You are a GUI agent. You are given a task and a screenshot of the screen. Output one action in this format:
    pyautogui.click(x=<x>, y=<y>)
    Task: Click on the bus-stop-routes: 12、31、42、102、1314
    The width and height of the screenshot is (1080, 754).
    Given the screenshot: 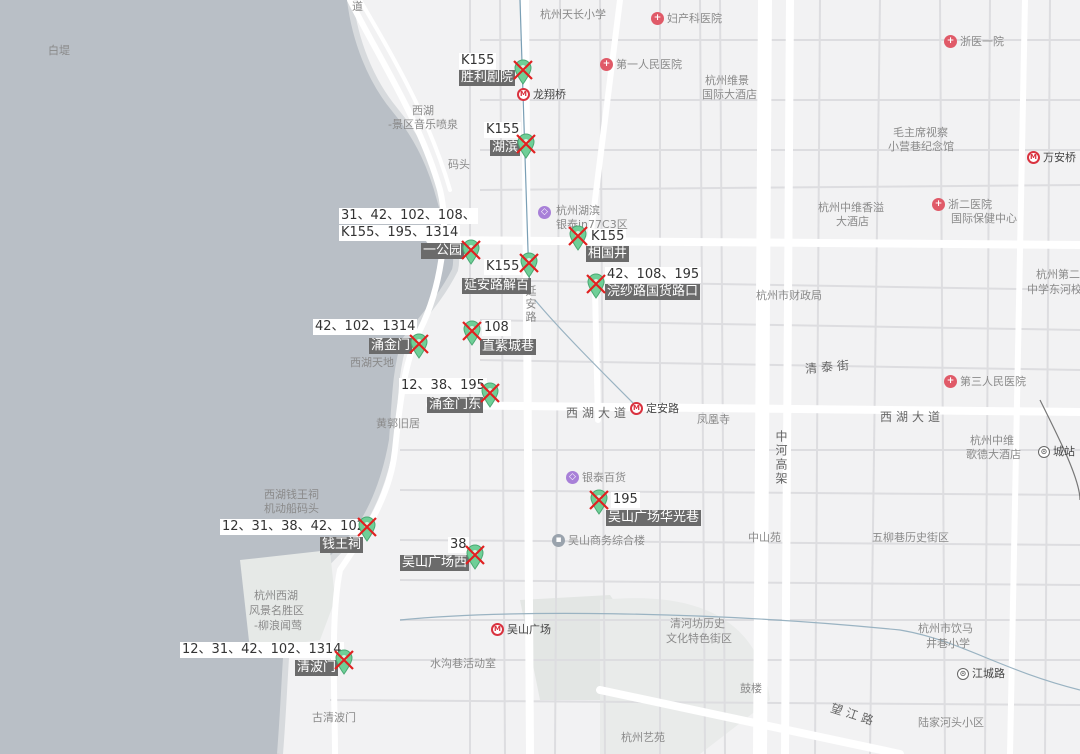 What is the action you would take?
    pyautogui.click(x=262, y=650)
    